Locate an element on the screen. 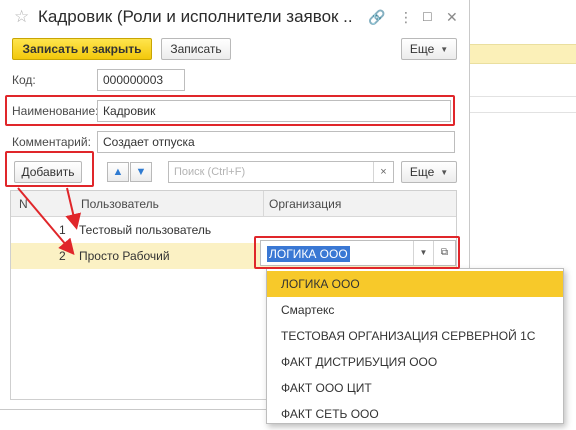 The height and width of the screenshot is (430, 576). comment-label: Комментарий: is located at coordinates (51, 142).